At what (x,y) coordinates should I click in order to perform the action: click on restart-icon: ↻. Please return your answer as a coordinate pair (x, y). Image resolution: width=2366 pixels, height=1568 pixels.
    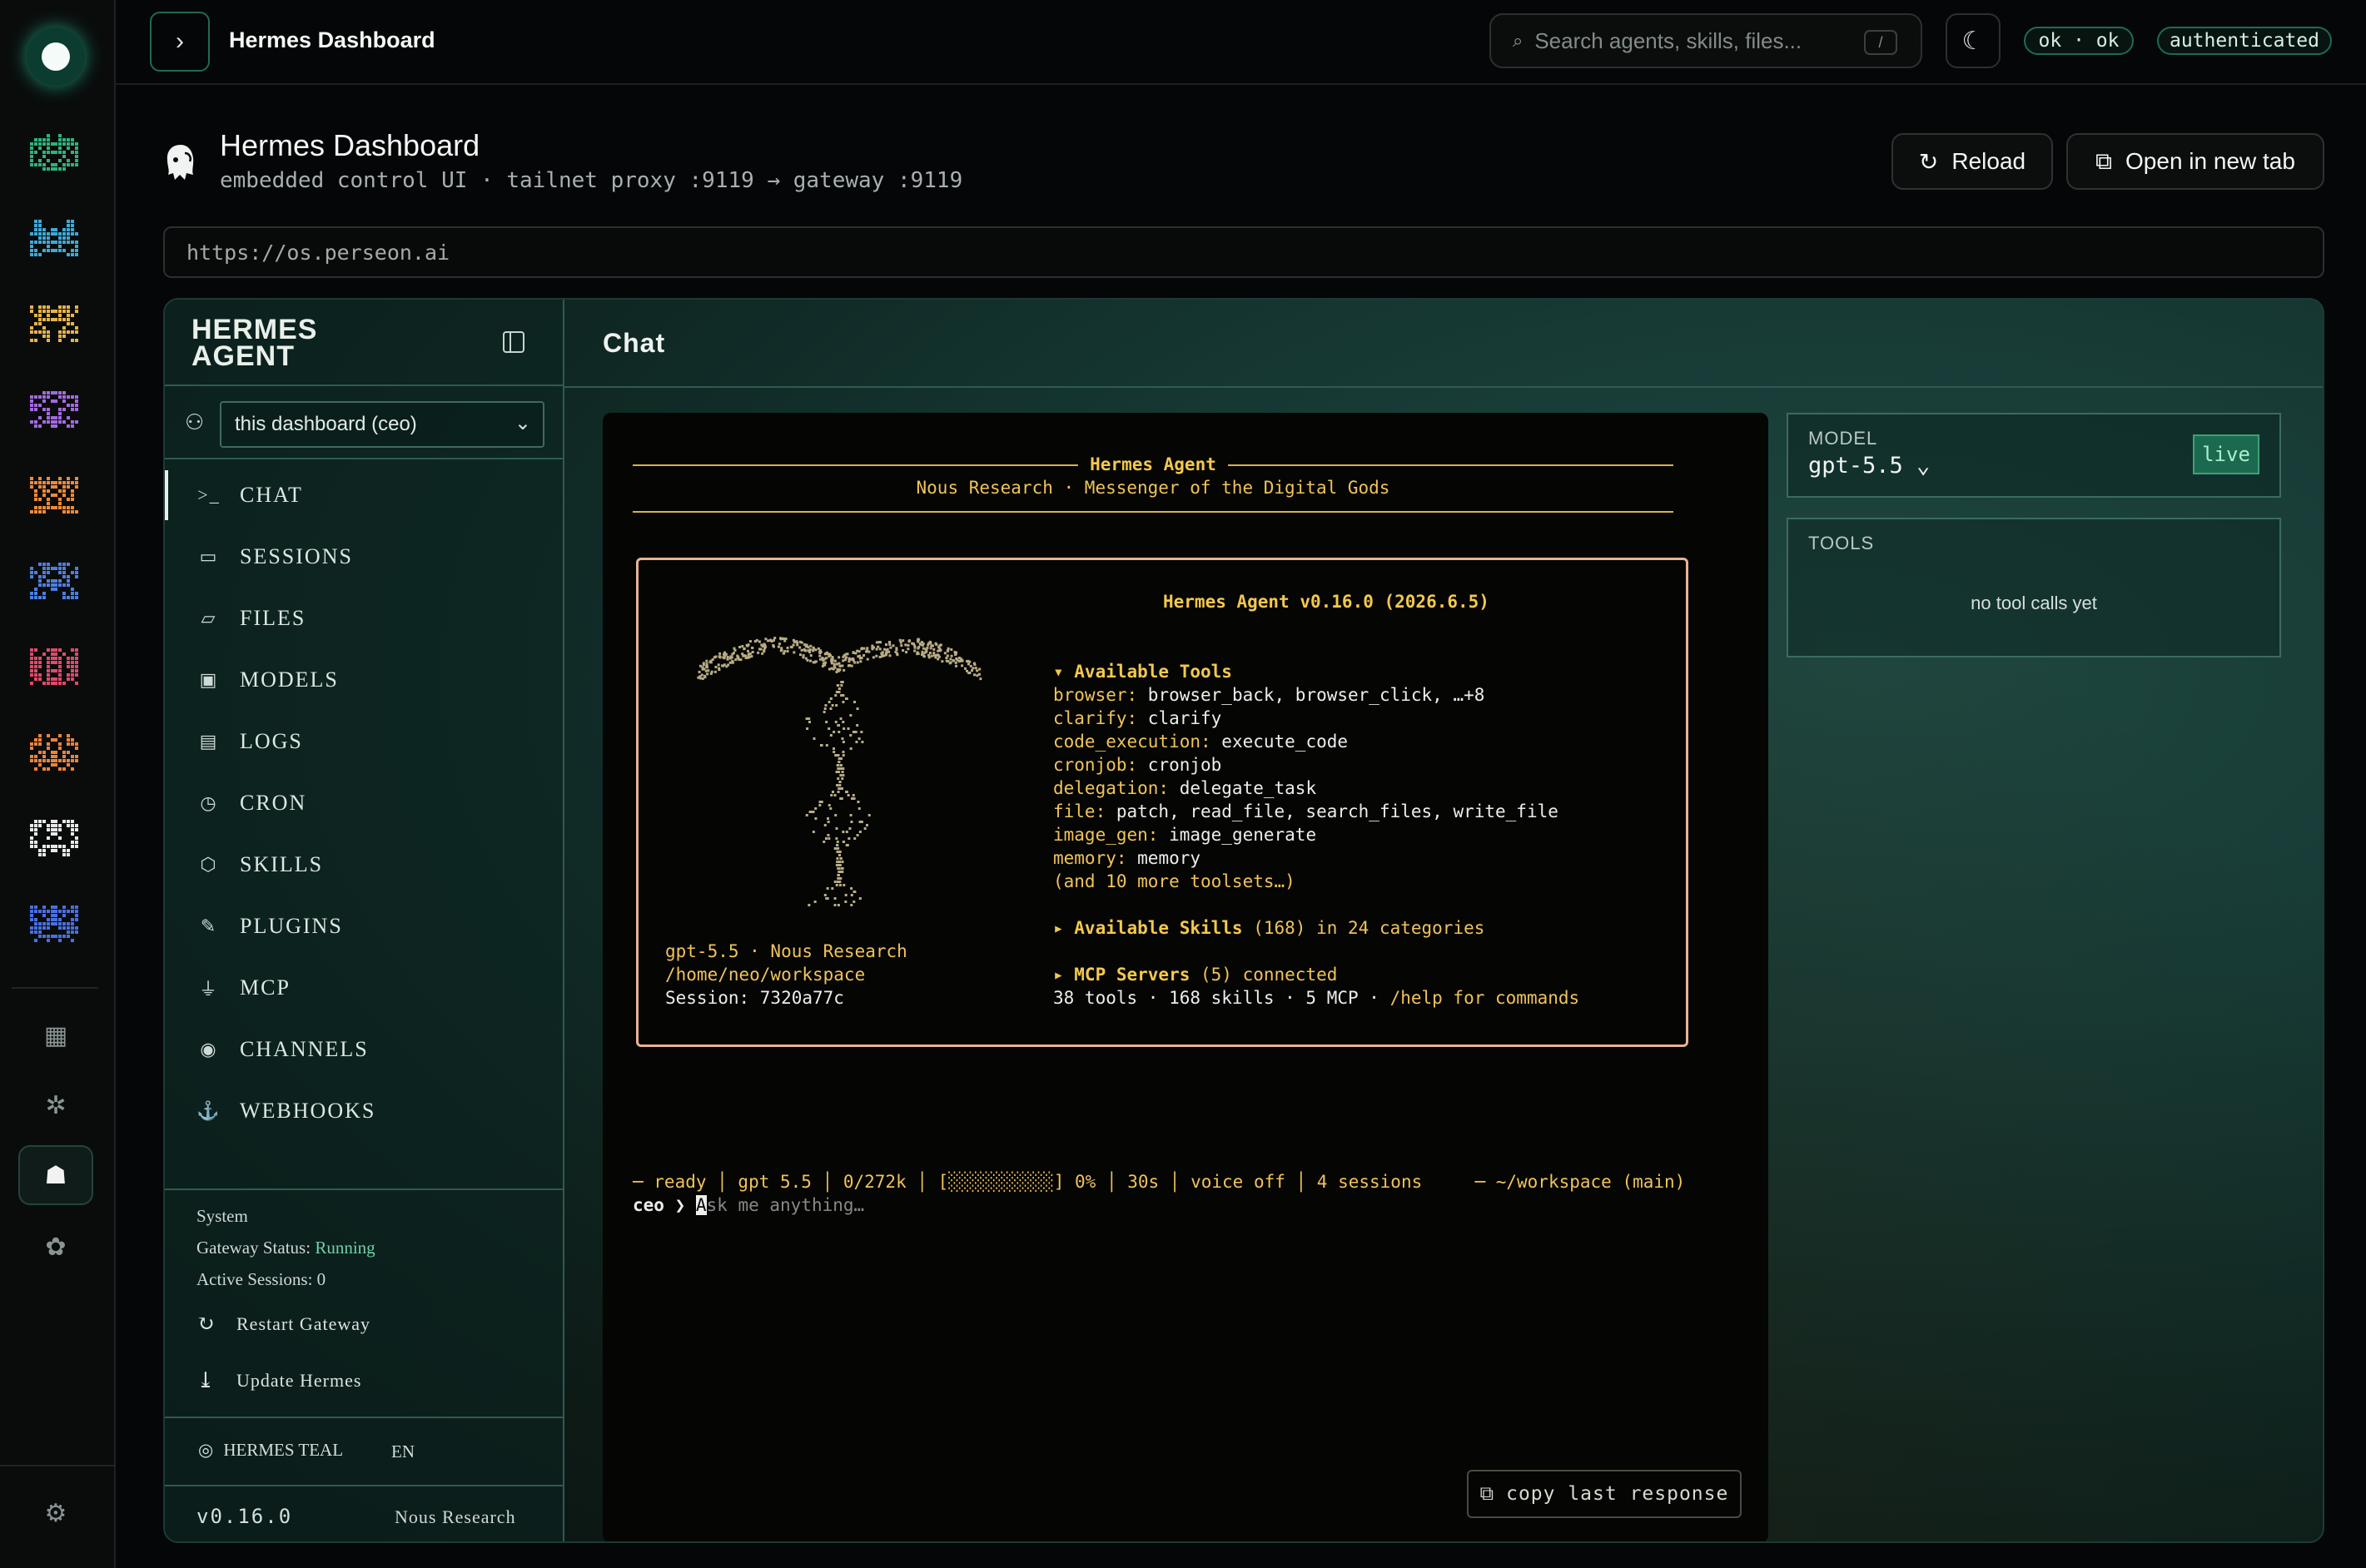
    Looking at the image, I should click on (206, 1324).